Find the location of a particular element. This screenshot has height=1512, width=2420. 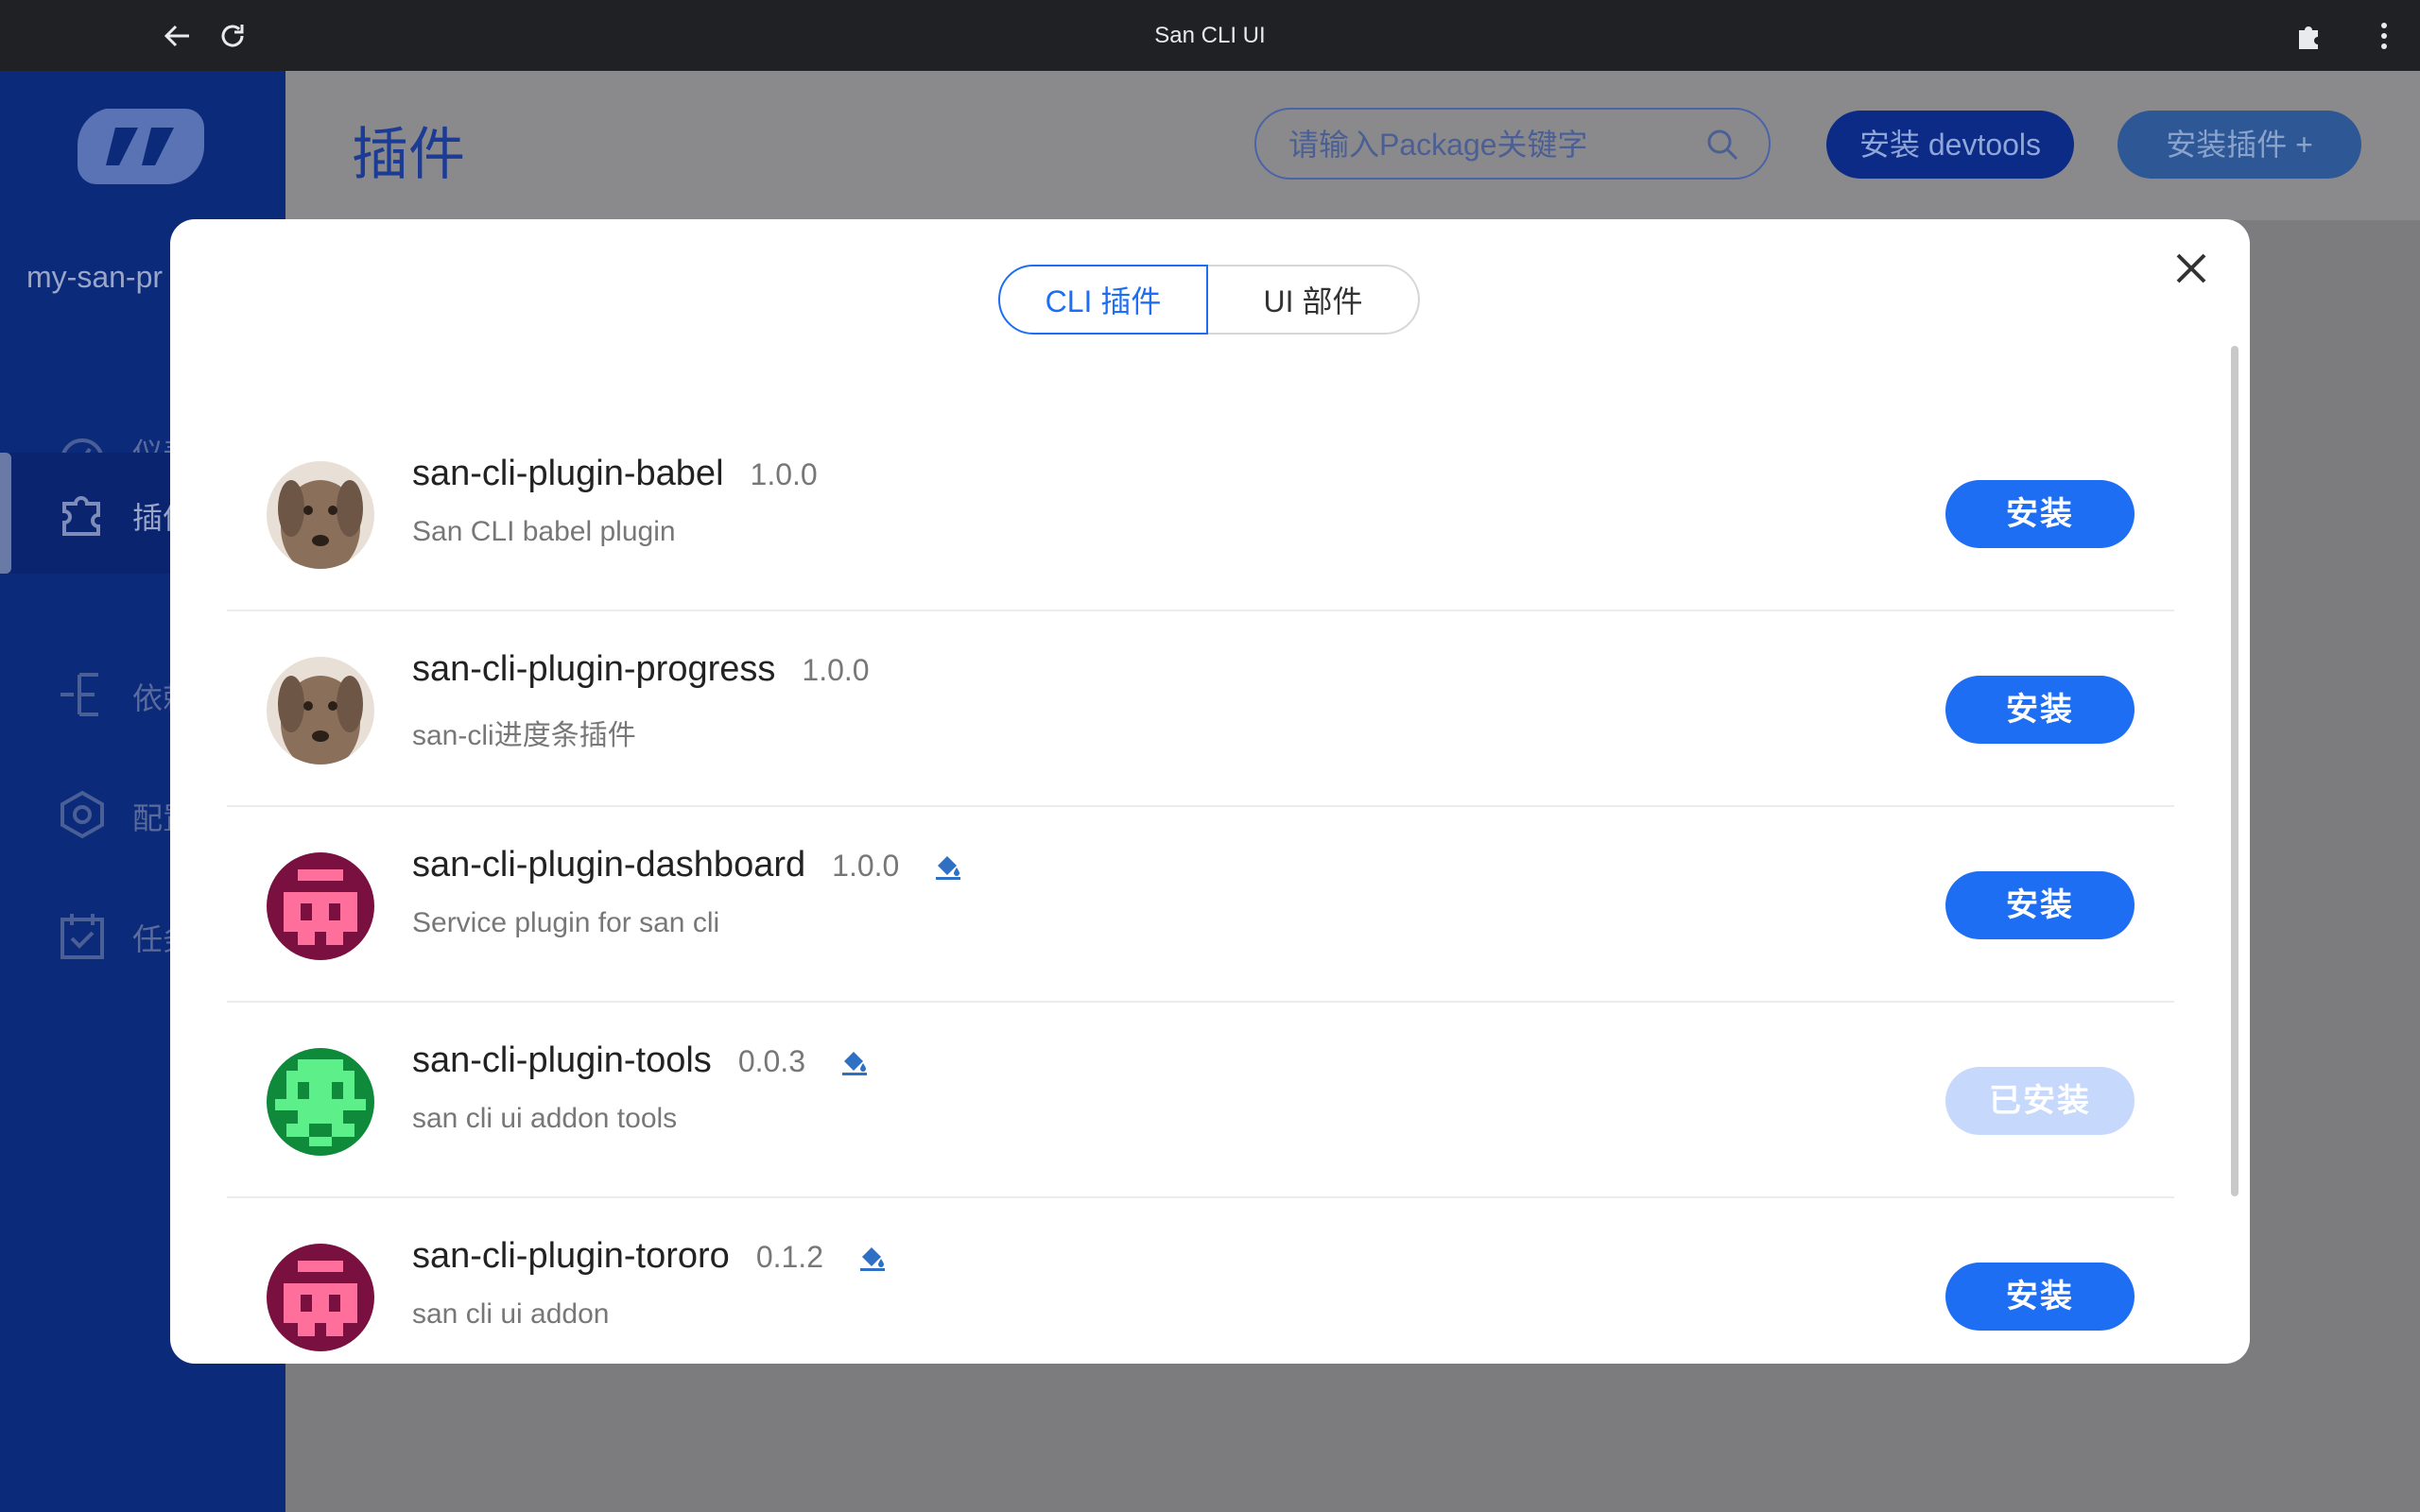

plugin-name: san-cli-plugin-tororo is located at coordinates (571, 1256).